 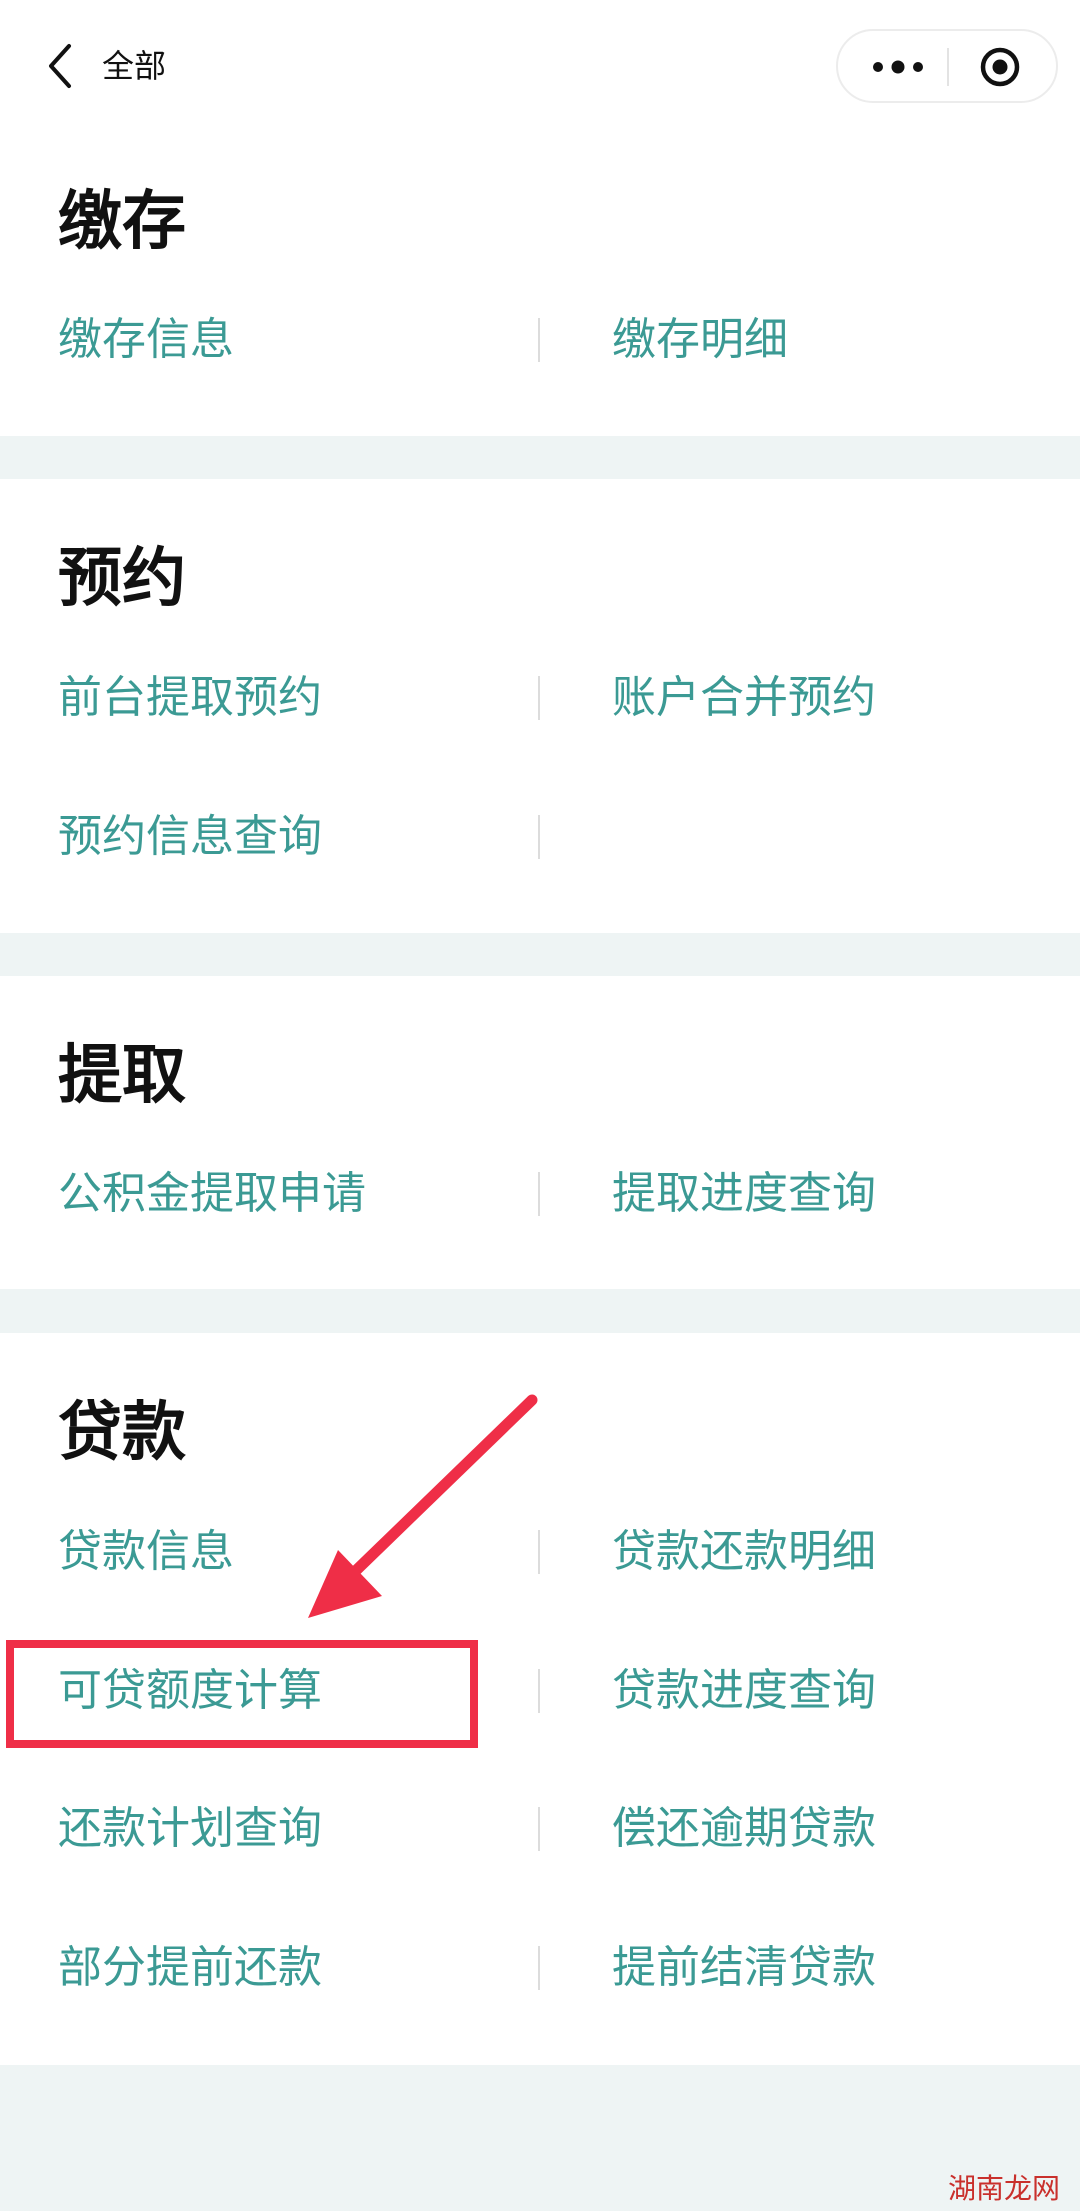 What do you see at coordinates (190, 1968) in the screenshot?
I see `link-partial-prepayment: 部分提前还款` at bounding box center [190, 1968].